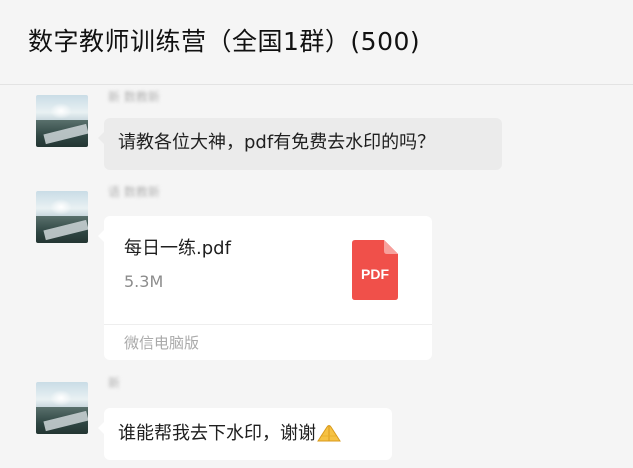  I want to click on pdf-icon-label: PDF, so click(375, 274).